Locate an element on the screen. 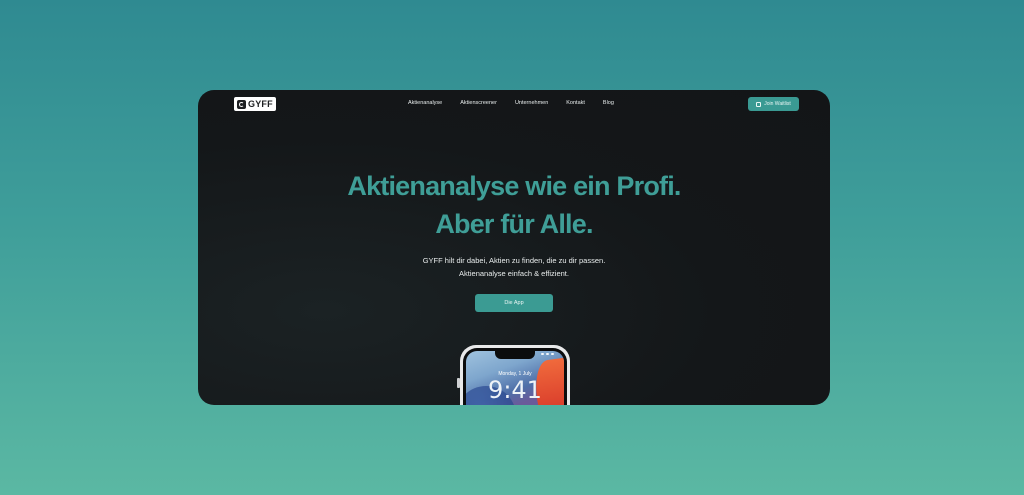  hero-headline-line1: Aktienanalyse wie ein Profi. is located at coordinates (514, 186).